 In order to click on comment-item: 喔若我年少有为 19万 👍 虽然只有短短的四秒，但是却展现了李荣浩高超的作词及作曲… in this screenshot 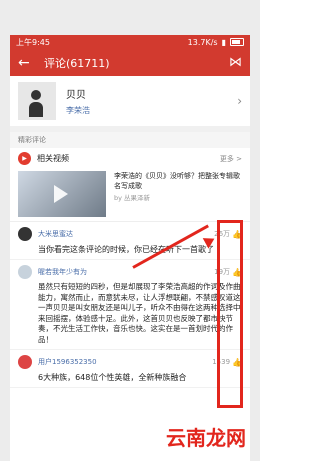, I will do `click(130, 305)`.